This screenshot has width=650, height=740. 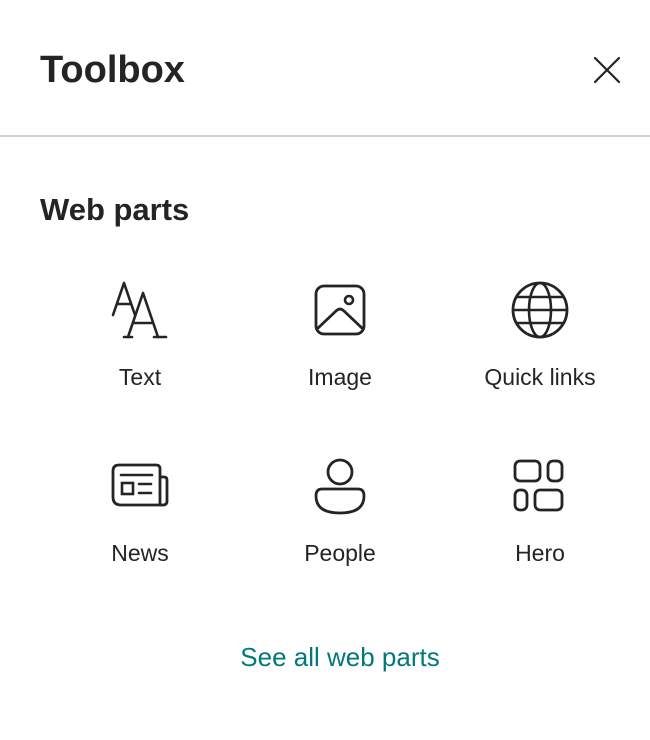 I want to click on web-part-label: Text, so click(x=140, y=377).